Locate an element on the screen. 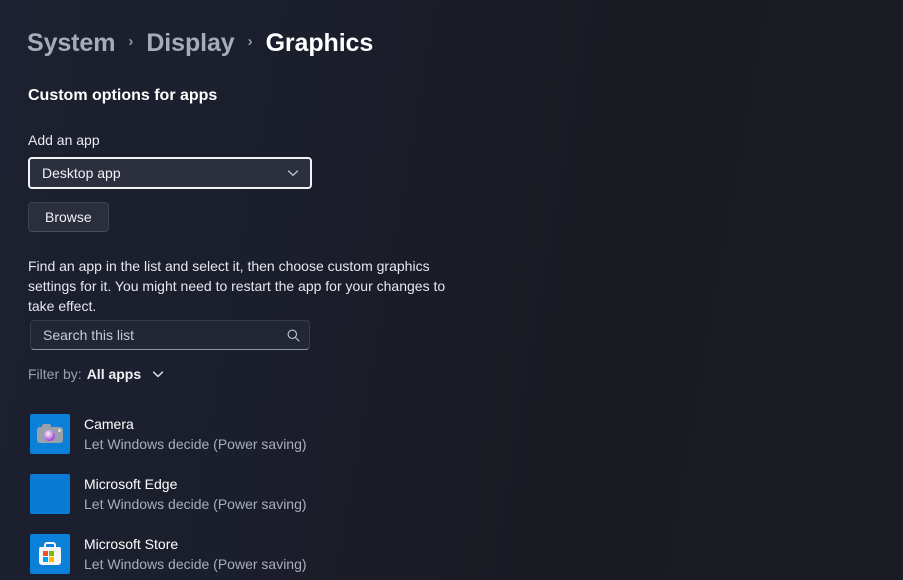 Image resolution: width=903 pixels, height=580 pixels. search-input: Search this list is located at coordinates (170, 335).